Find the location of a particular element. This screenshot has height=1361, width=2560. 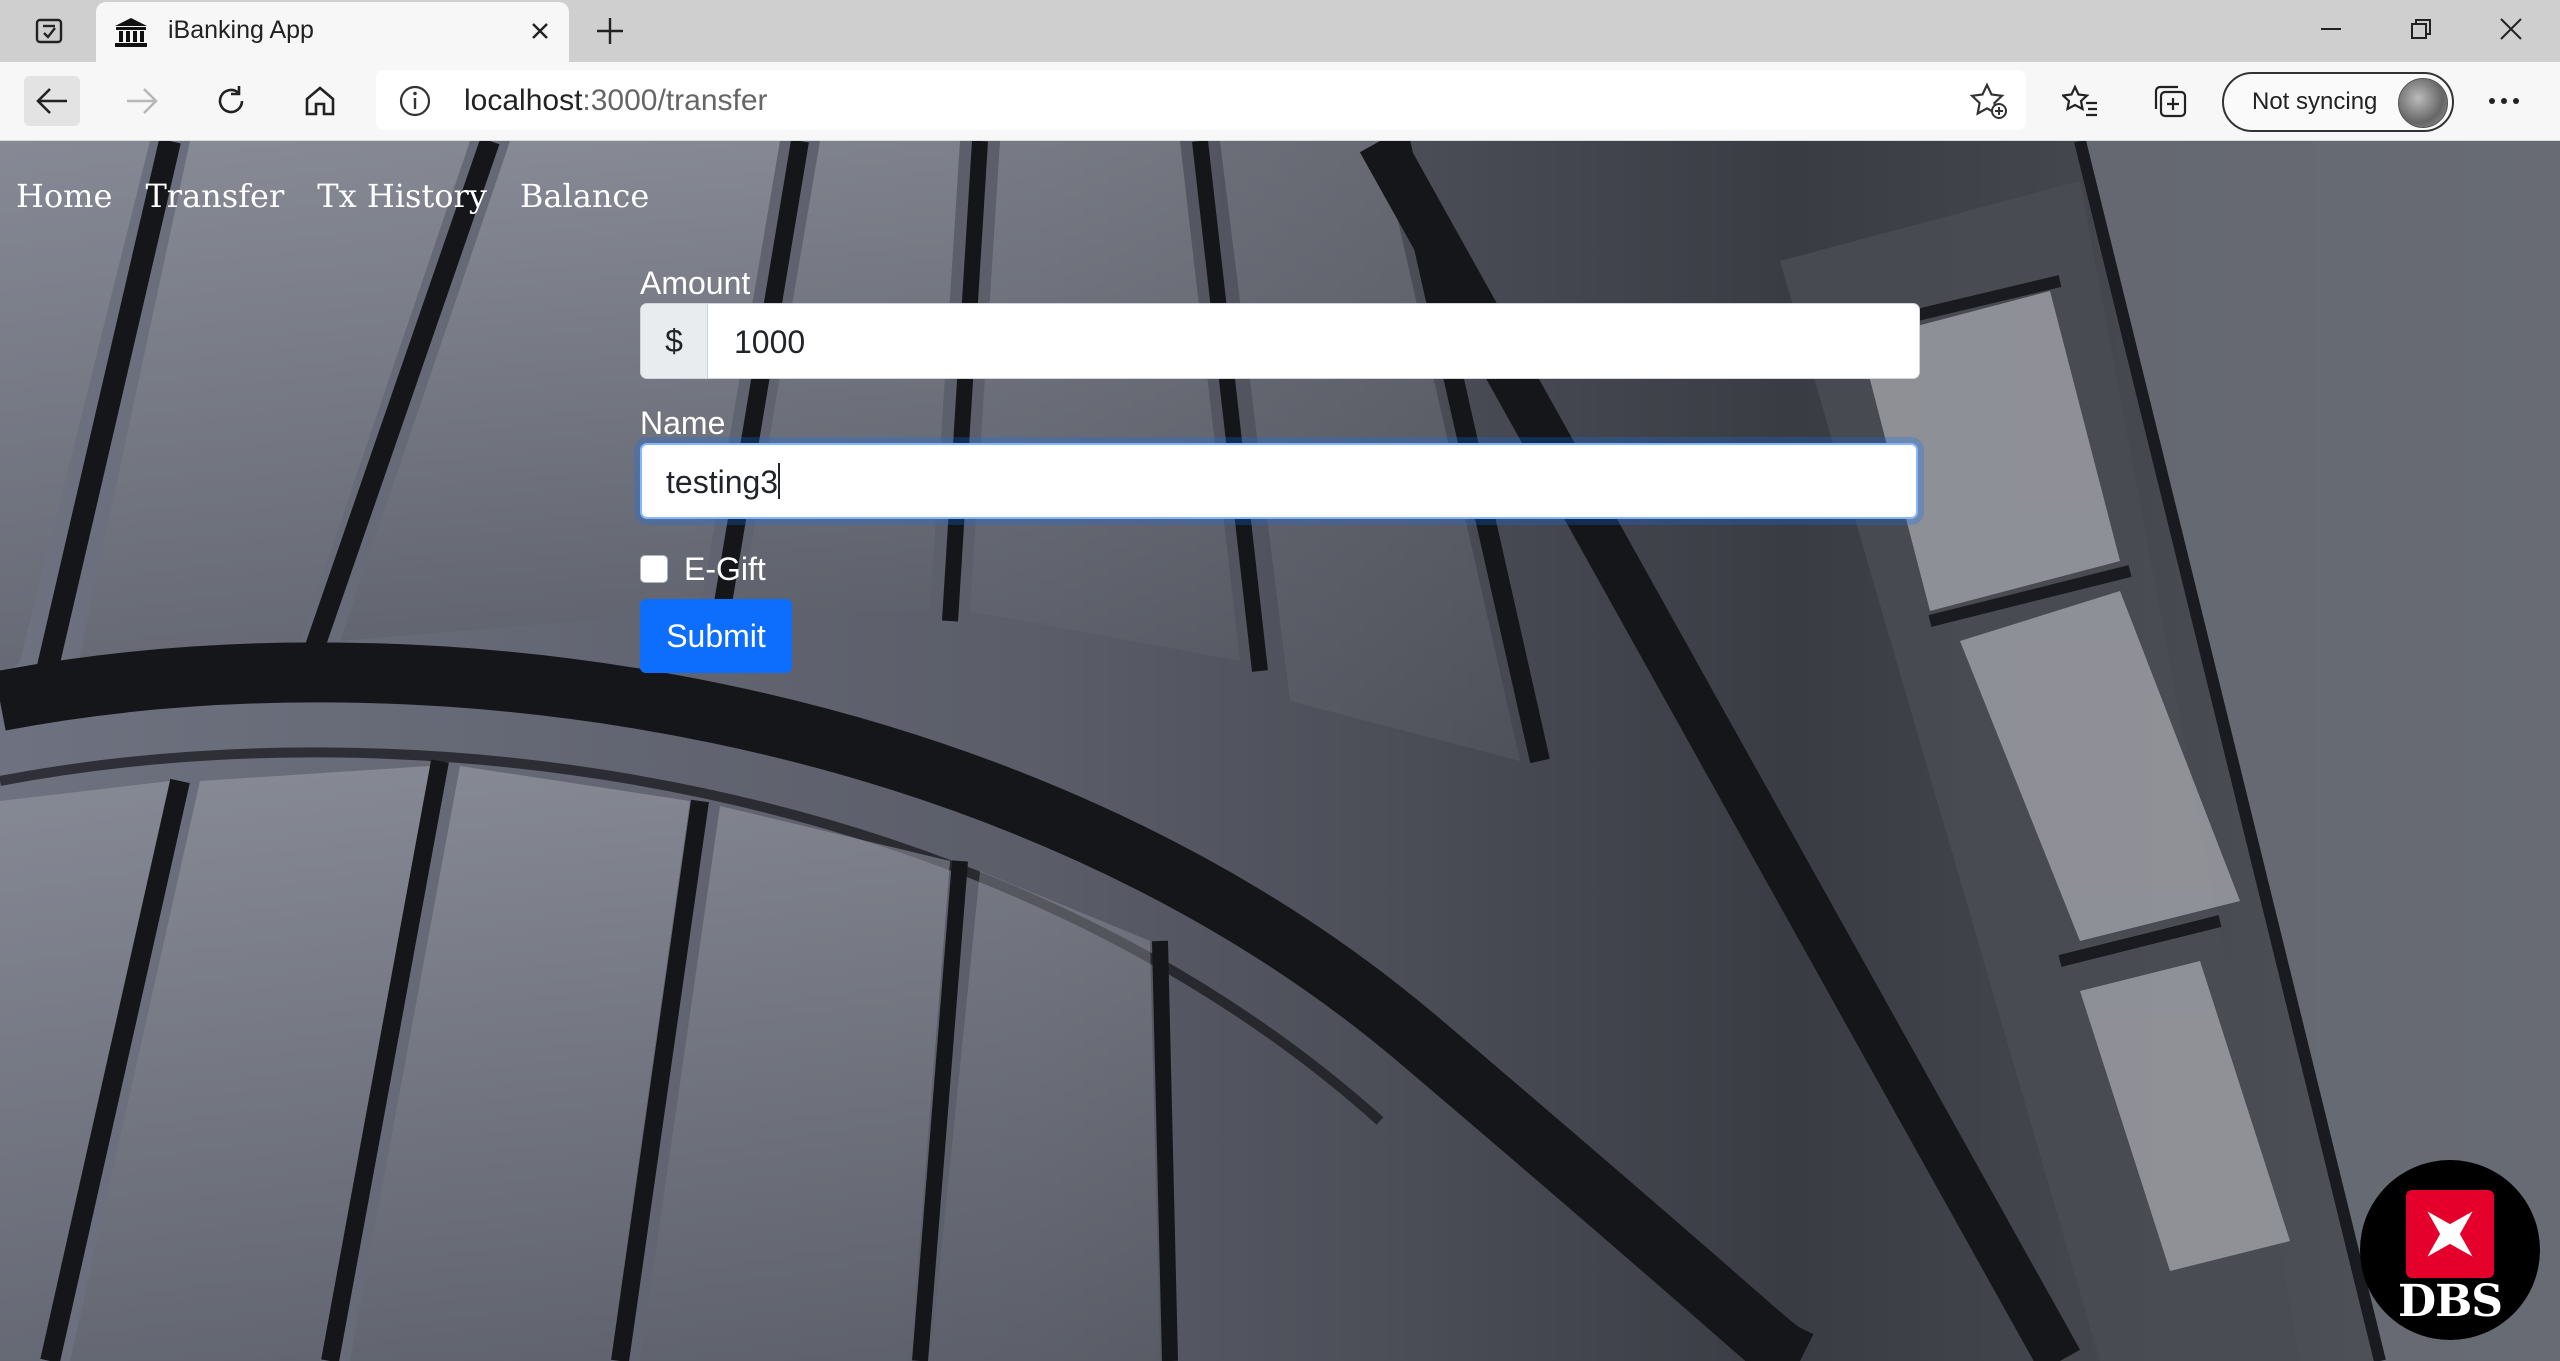

url-text: localhost:3000/transfer is located at coordinates (616, 100).